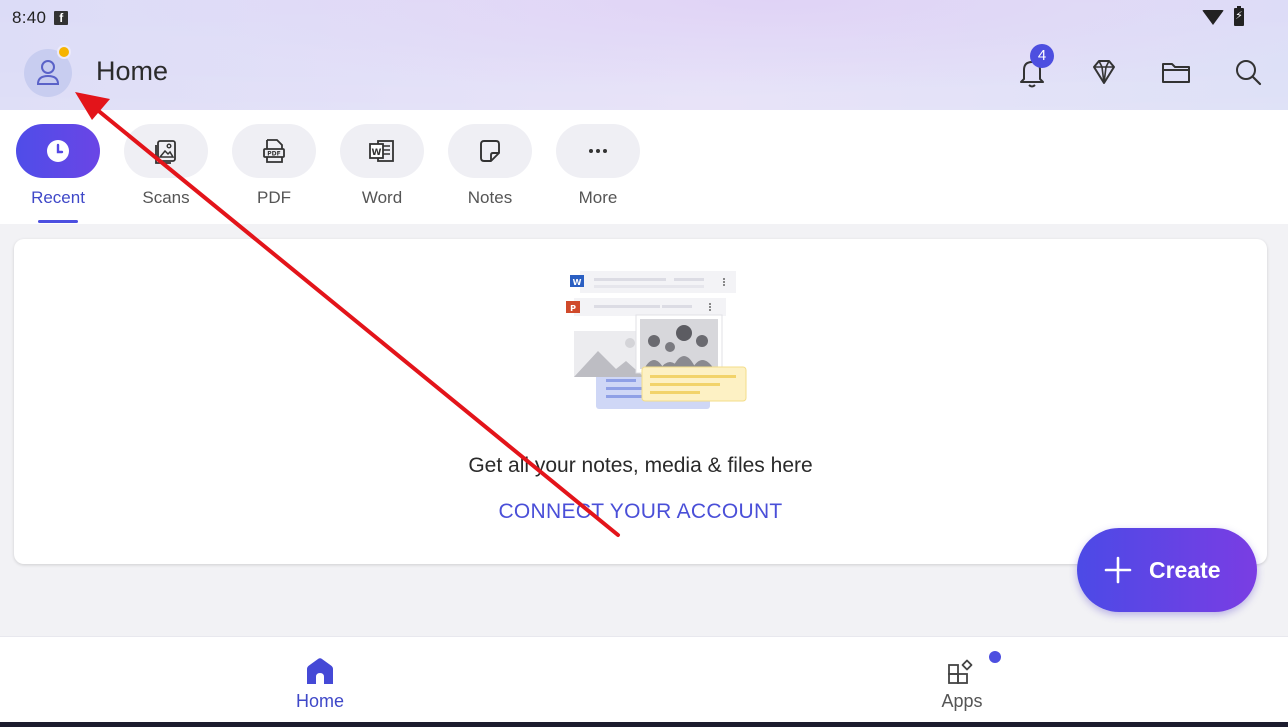  I want to click on svg-text: PDF, so click(273, 154).